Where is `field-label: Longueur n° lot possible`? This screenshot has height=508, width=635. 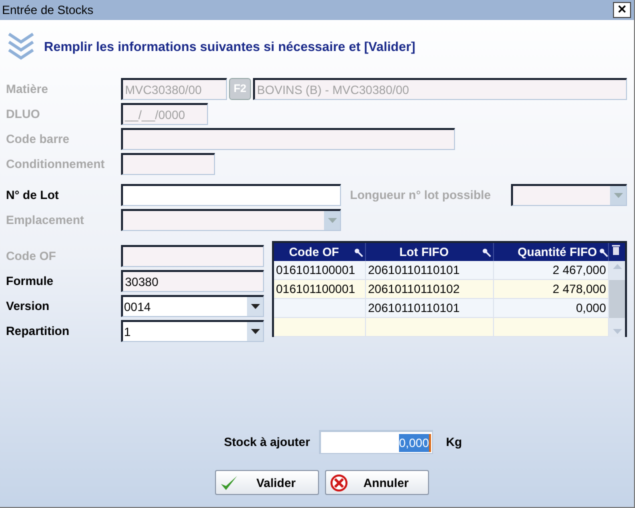
field-label: Longueur n° lot possible is located at coordinates (421, 195).